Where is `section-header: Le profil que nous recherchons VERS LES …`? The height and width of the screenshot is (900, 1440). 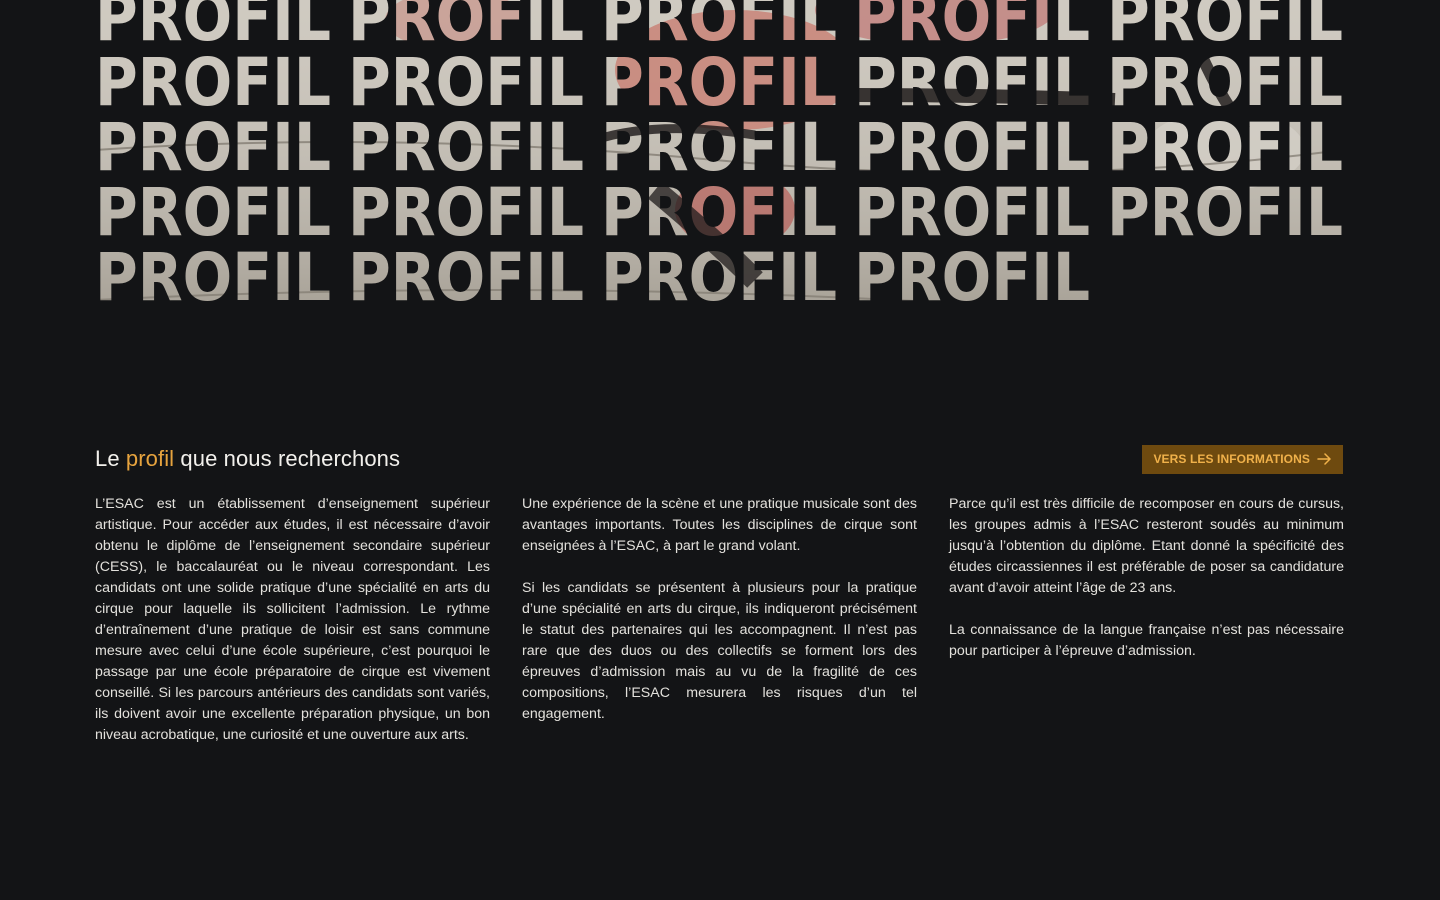 section-header: Le profil que nous recherchons VERS LES … is located at coordinates (719, 459).